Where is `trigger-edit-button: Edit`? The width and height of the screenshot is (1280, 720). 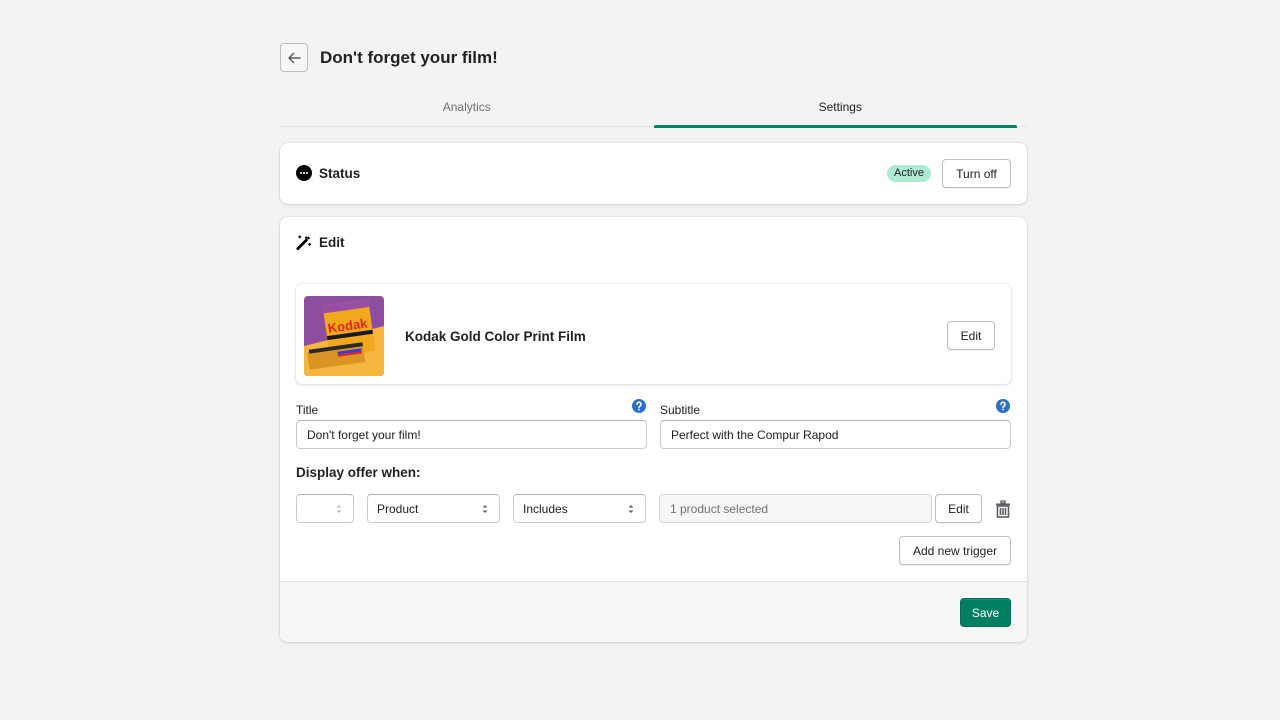
trigger-edit-button: Edit is located at coordinates (958, 508).